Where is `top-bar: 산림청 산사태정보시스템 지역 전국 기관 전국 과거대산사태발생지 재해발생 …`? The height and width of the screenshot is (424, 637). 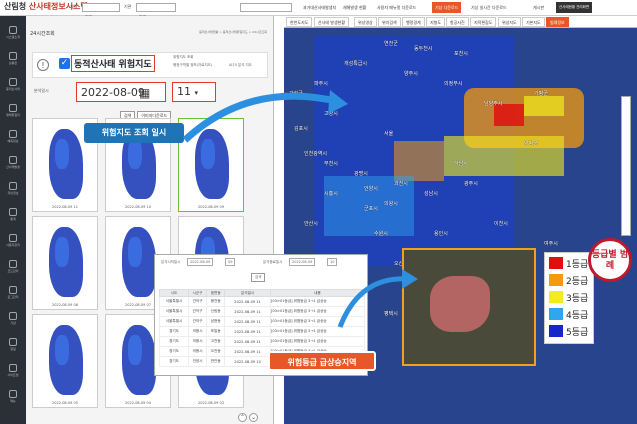 top-bar: 산림청 산사태정보시스템 지역 전국 기관 전국 과거대산사태발생지 재해발생 … is located at coordinates (318, 10).